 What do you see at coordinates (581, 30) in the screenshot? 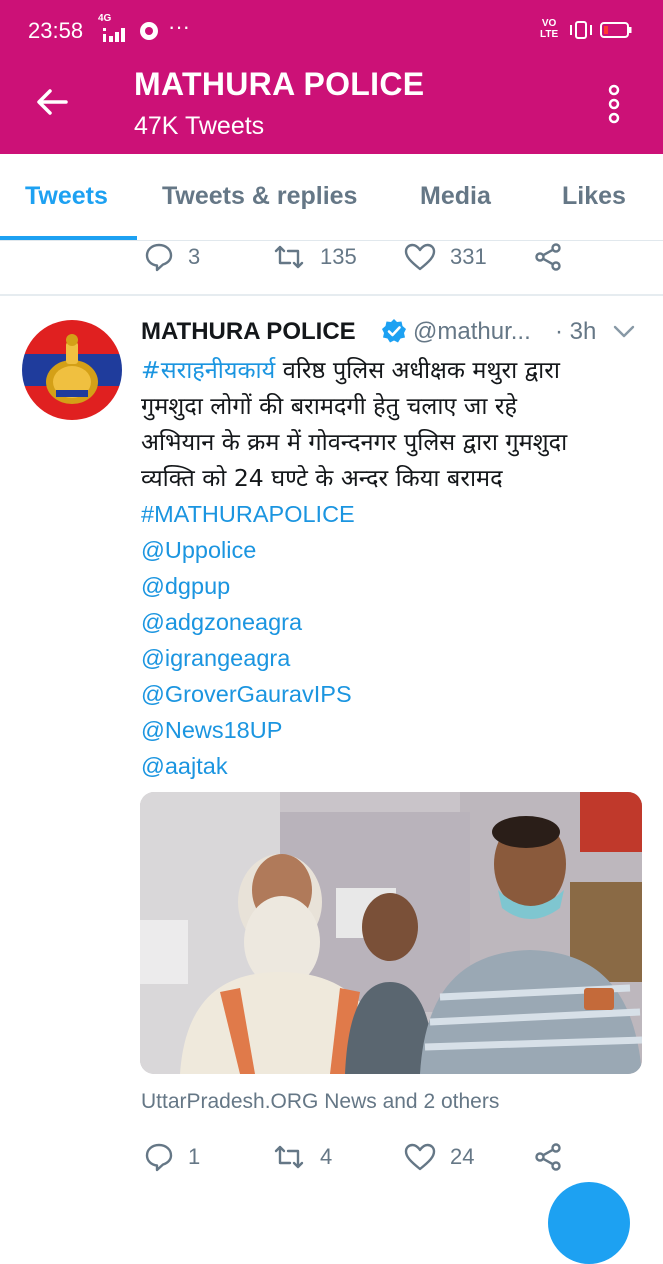
I see `vibrate-icon` at bounding box center [581, 30].